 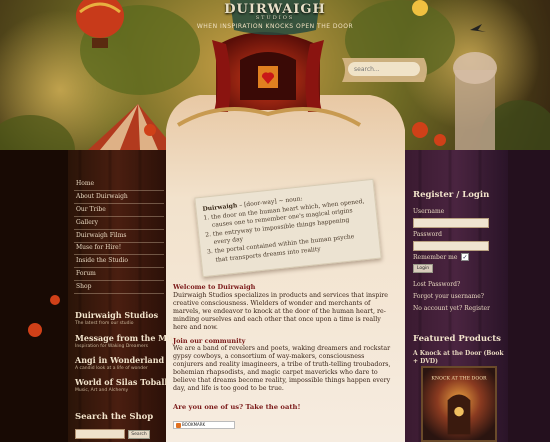 What do you see at coordinates (436, 284) in the screenshot?
I see `lost-password-link: Lost Password?` at bounding box center [436, 284].